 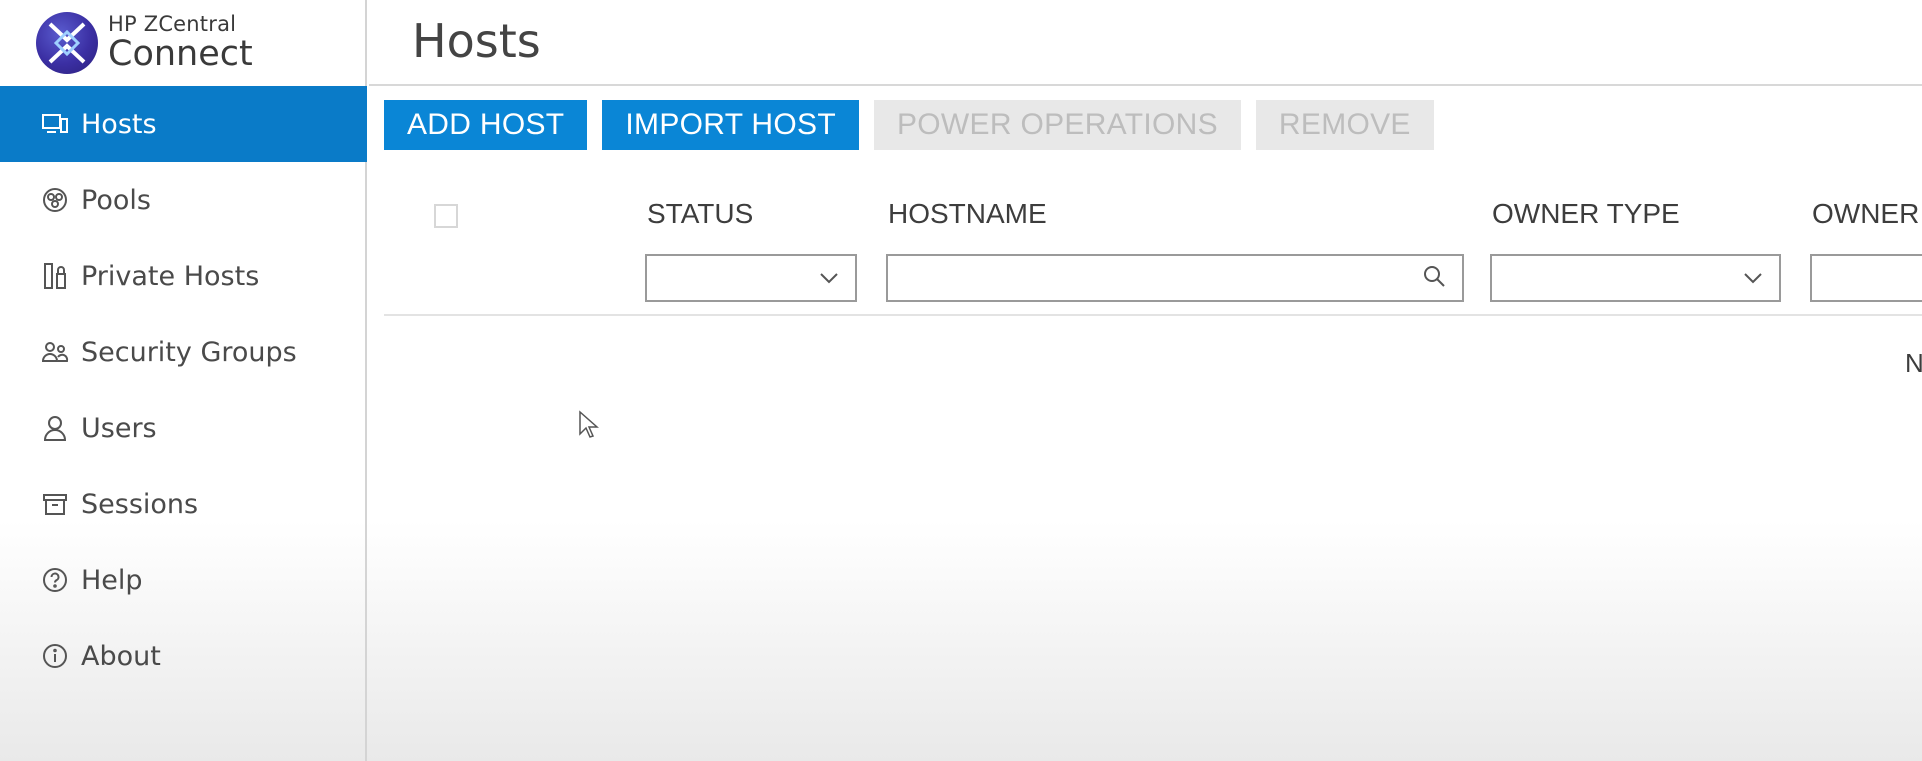 What do you see at coordinates (1145, 85) in the screenshot?
I see `title-divider` at bounding box center [1145, 85].